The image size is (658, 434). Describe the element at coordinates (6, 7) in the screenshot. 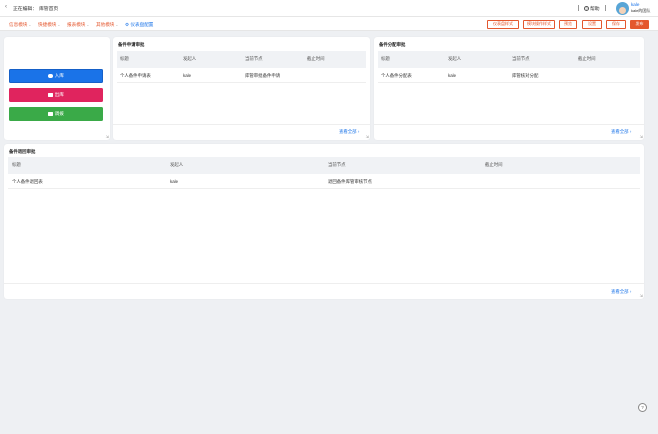

I see `chevron-left-icon: ‹` at that location.